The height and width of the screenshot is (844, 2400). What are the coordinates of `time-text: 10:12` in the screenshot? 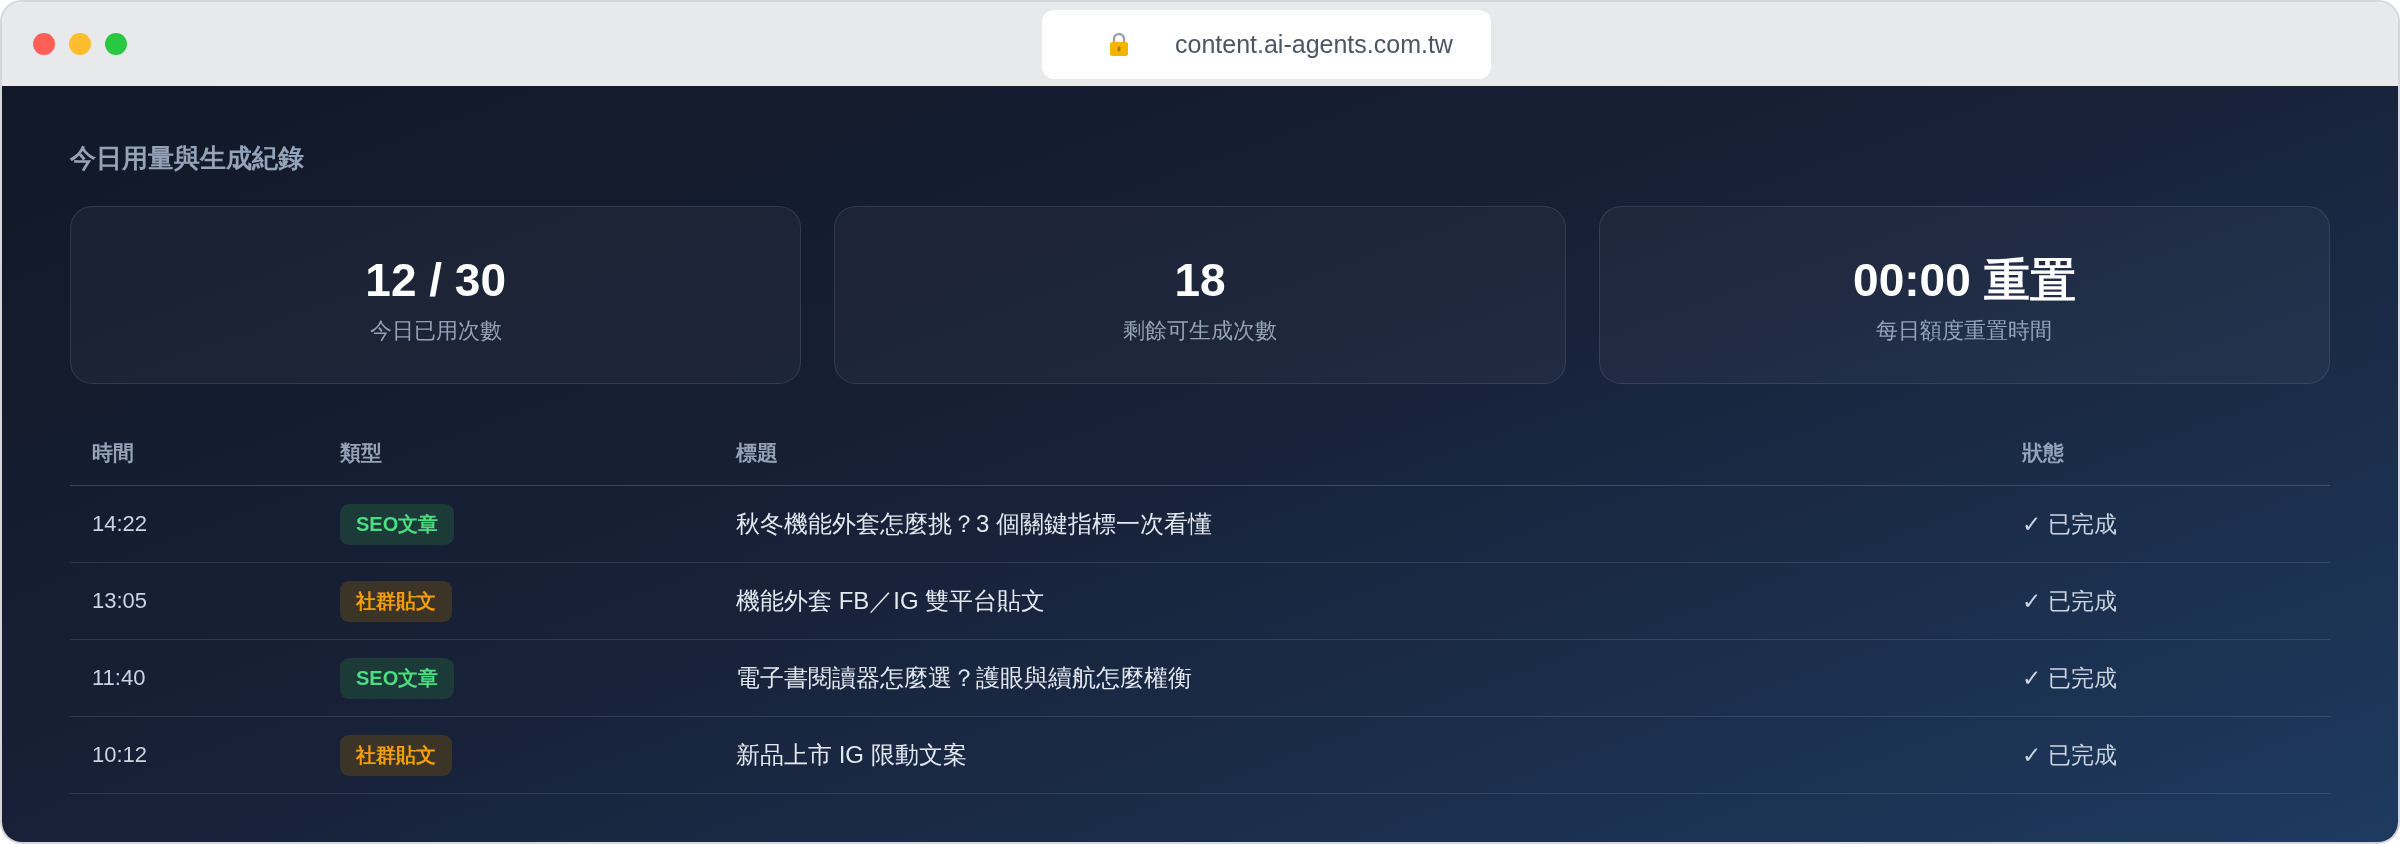 It's located at (120, 755).